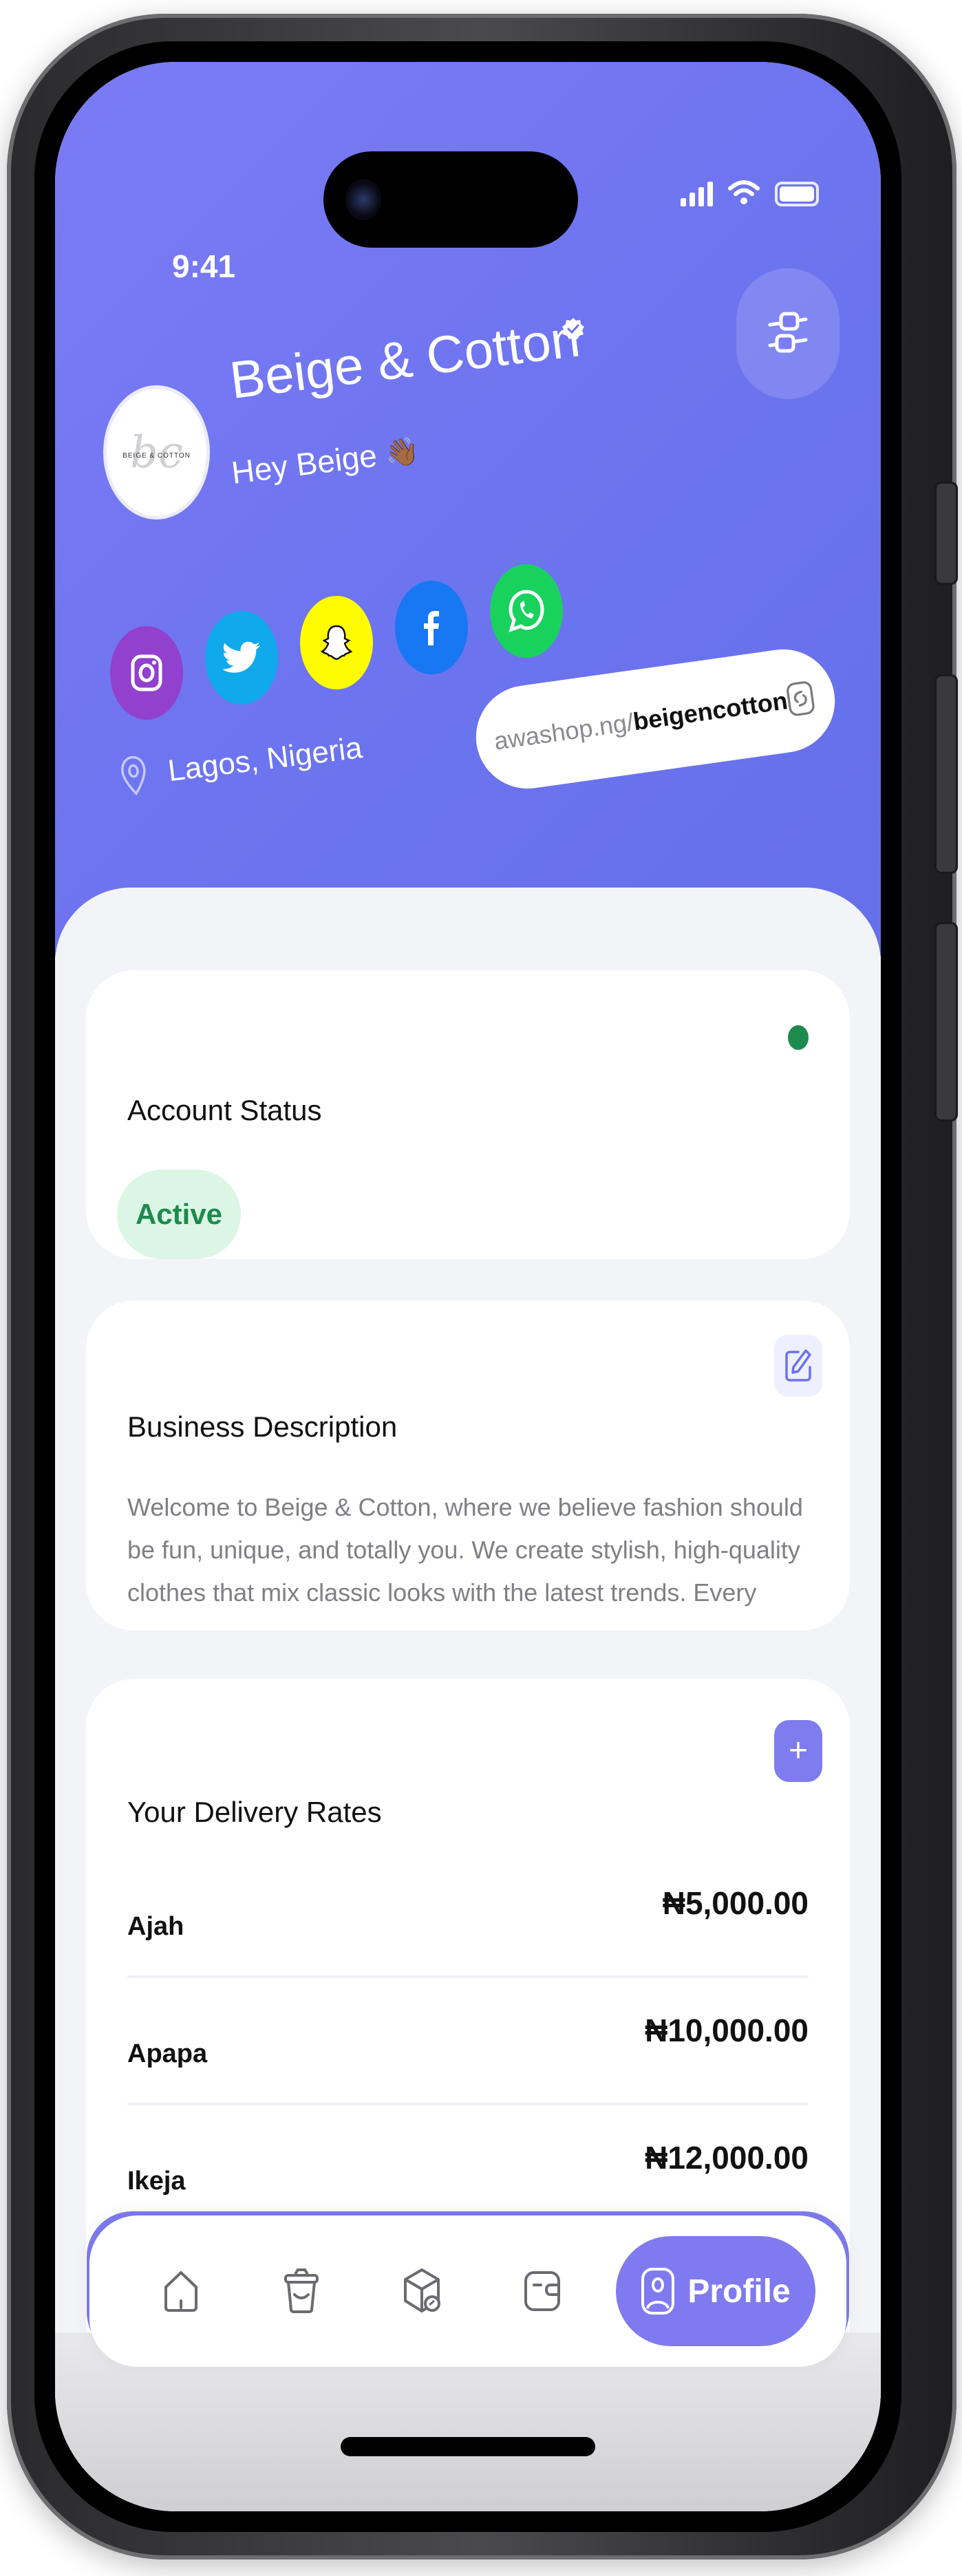 This screenshot has height=2576, width=962. I want to click on tab-profile: Profile, so click(715, 2291).